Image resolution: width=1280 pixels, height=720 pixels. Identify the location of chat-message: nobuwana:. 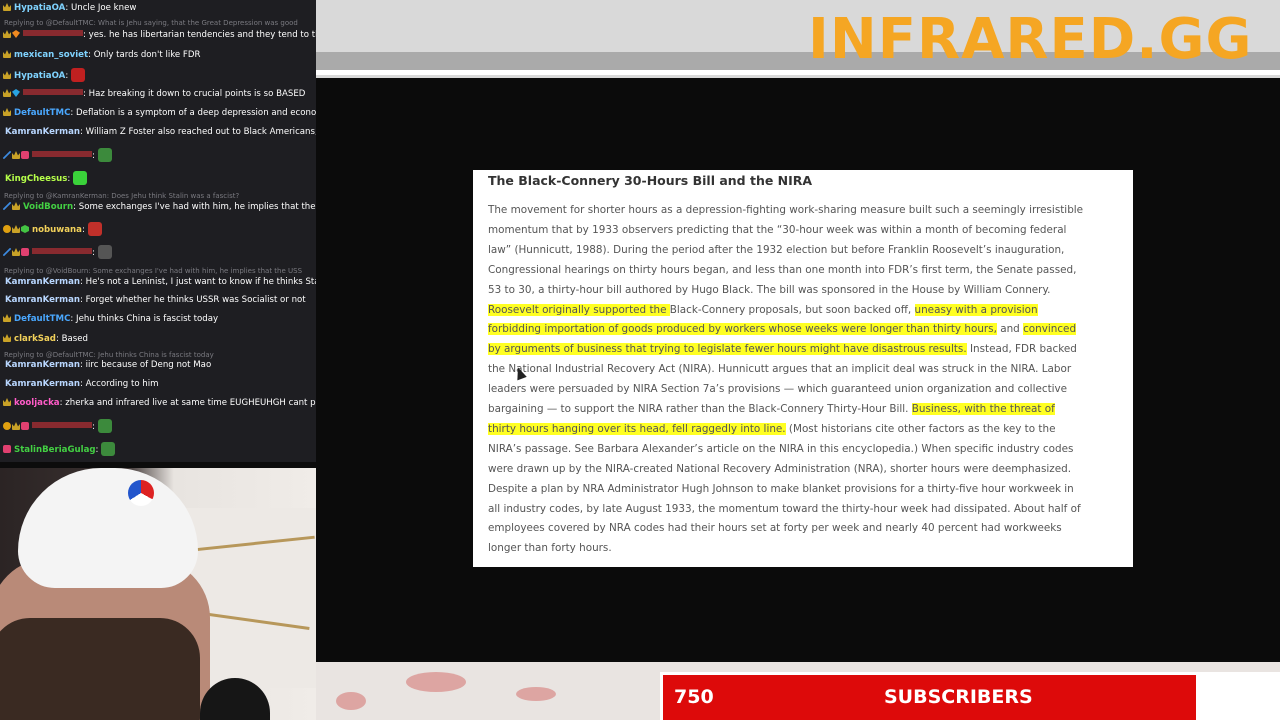
(158, 229).